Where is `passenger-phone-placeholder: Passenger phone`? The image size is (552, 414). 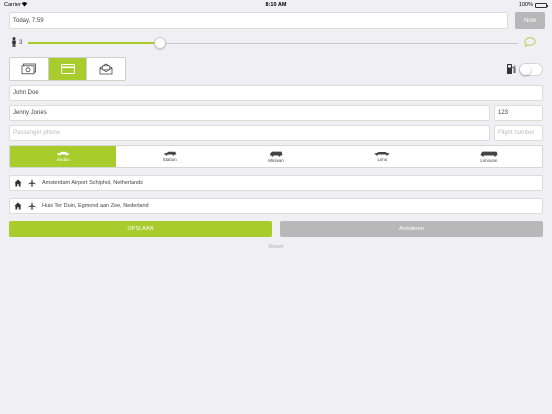
passenger-phone-placeholder: Passenger phone is located at coordinates (37, 133).